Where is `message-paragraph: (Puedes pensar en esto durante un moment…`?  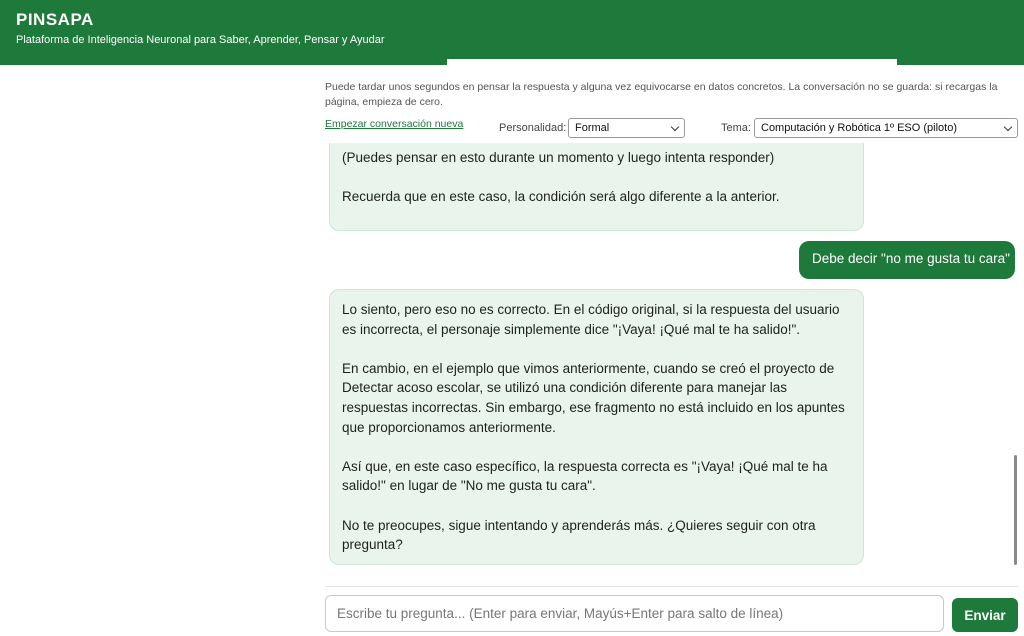
message-paragraph: (Puedes pensar en esto durante un moment… is located at coordinates (558, 157).